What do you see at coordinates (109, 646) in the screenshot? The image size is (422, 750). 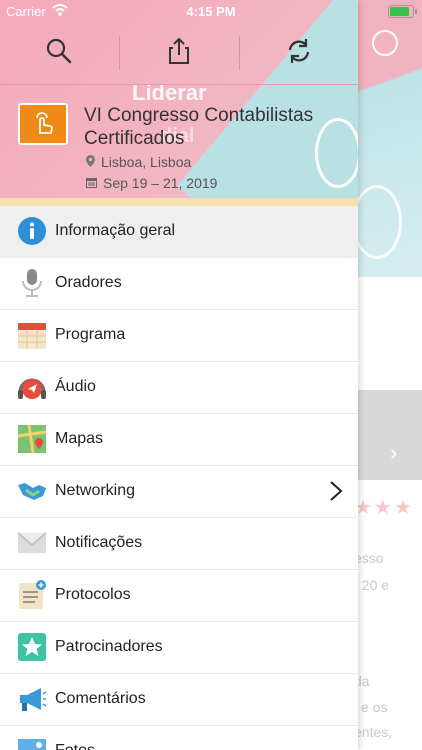 I see `menu-item-label: Patrocinadores` at bounding box center [109, 646].